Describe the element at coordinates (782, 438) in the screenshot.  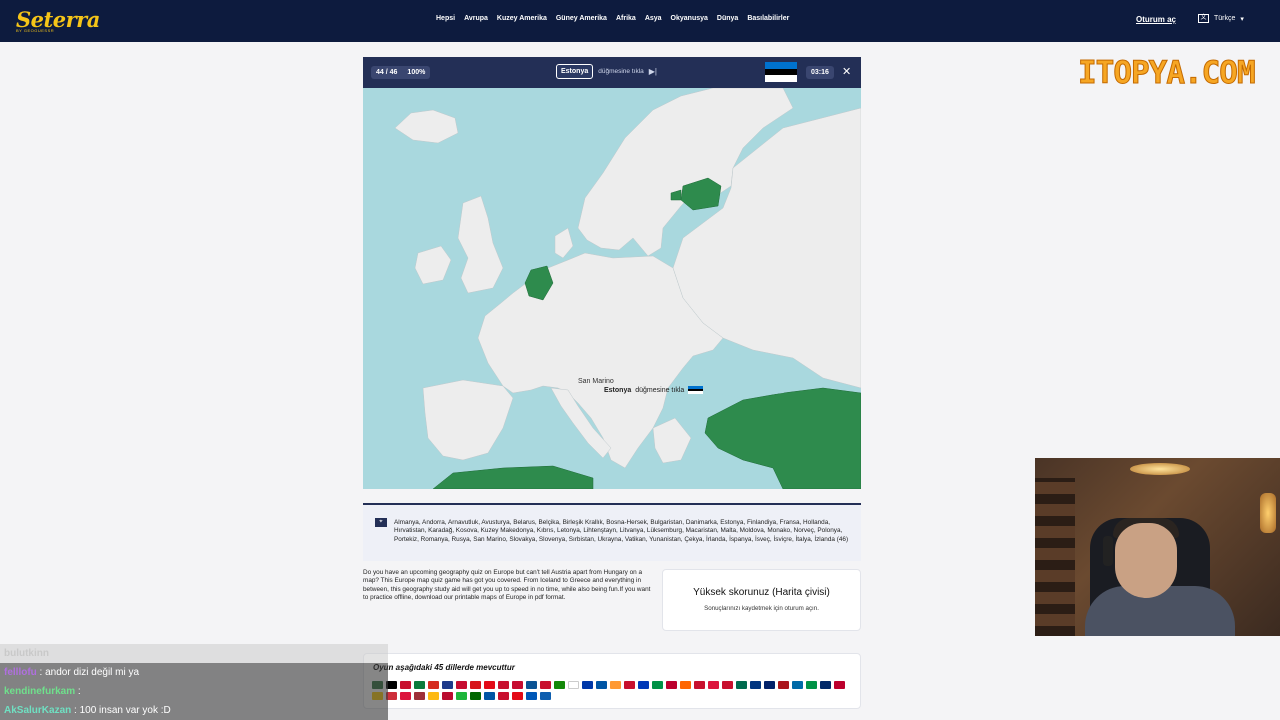
I see `country-turkey-correct` at that location.